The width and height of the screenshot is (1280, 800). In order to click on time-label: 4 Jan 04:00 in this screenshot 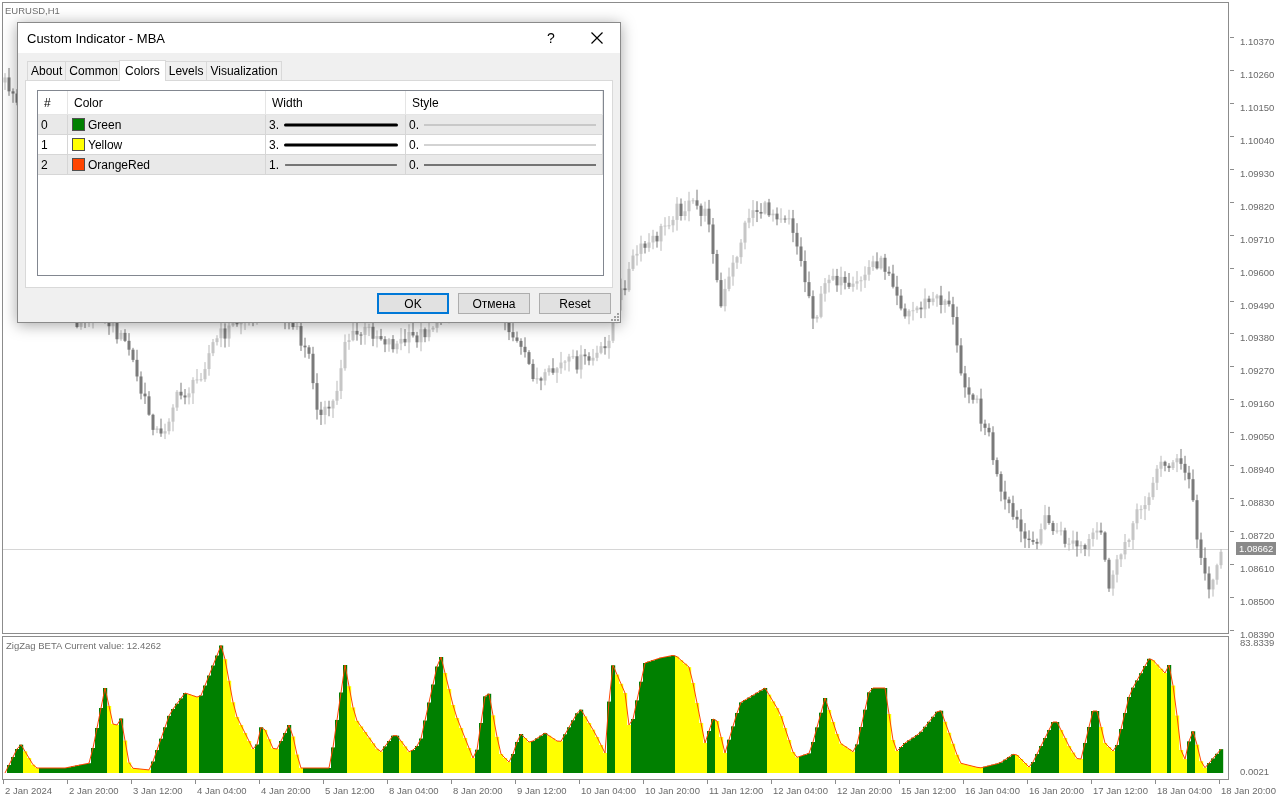, I will do `click(222, 791)`.